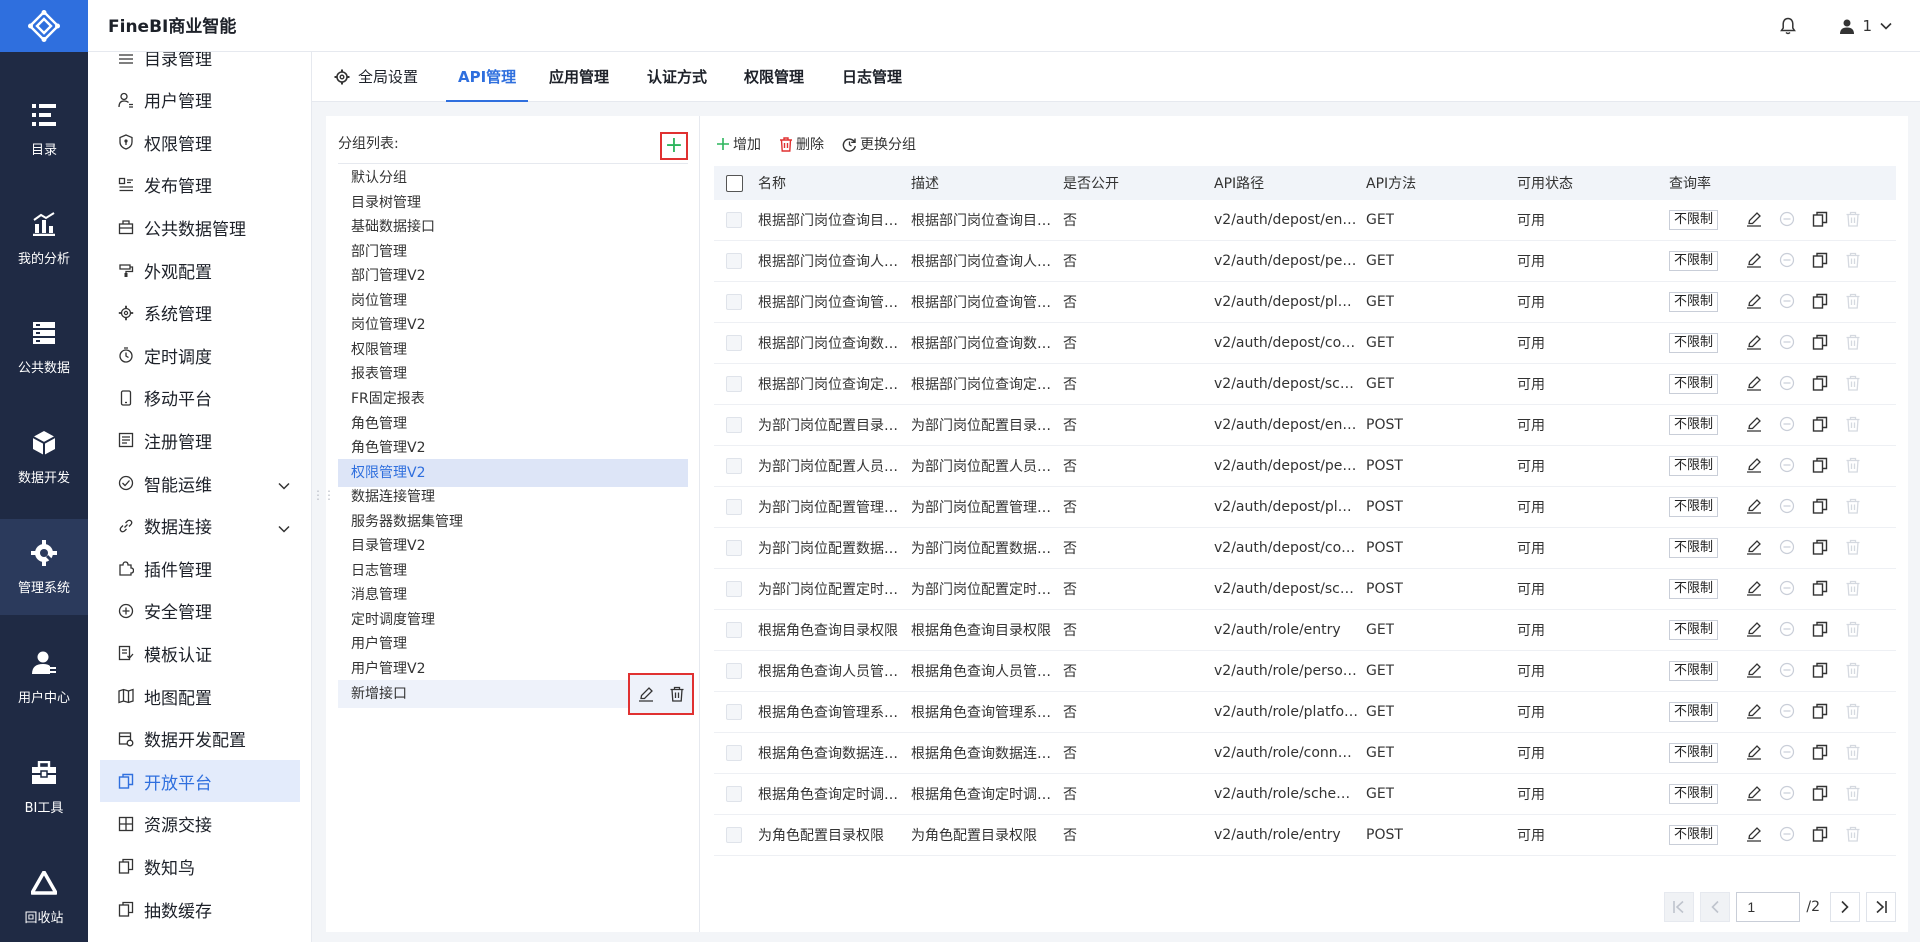 This screenshot has width=1920, height=942. Describe the element at coordinates (323, 495) in the screenshot. I see `drag-handle-icon: ⋮⋮` at that location.